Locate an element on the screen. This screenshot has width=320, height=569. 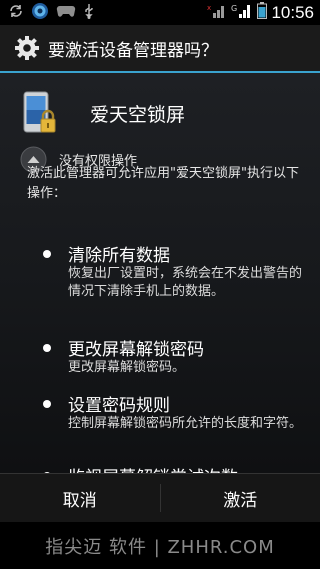
clock: 10:56 is located at coordinates (292, 12).